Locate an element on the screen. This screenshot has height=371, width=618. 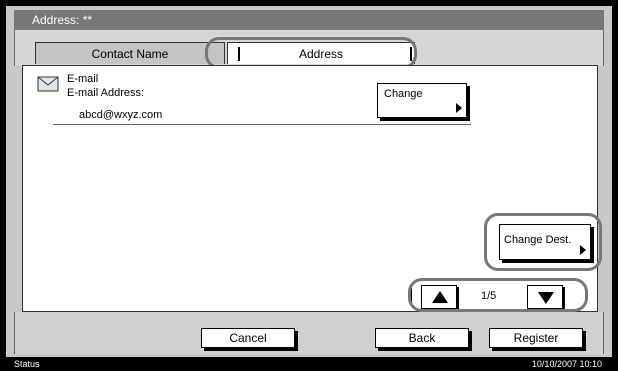
tab-address: Address is located at coordinates (321, 53).